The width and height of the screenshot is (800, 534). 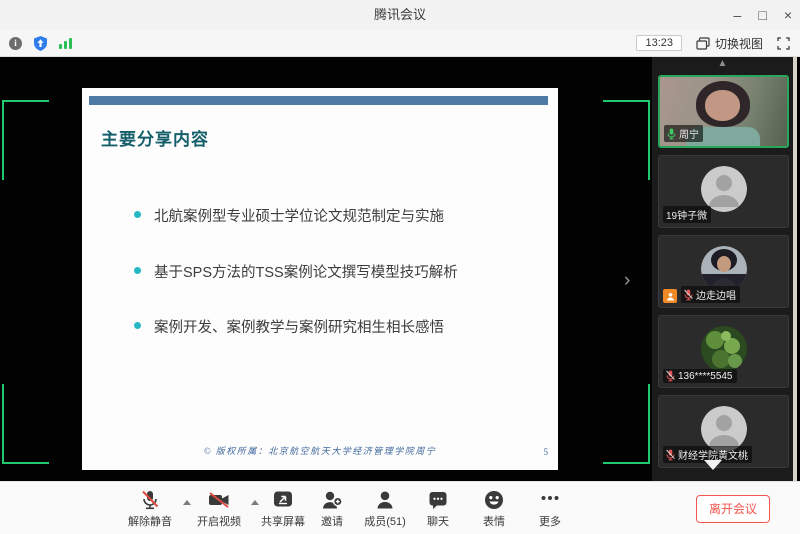 I want to click on status-right-group: 13:23 切换视图, so click(x=713, y=43).